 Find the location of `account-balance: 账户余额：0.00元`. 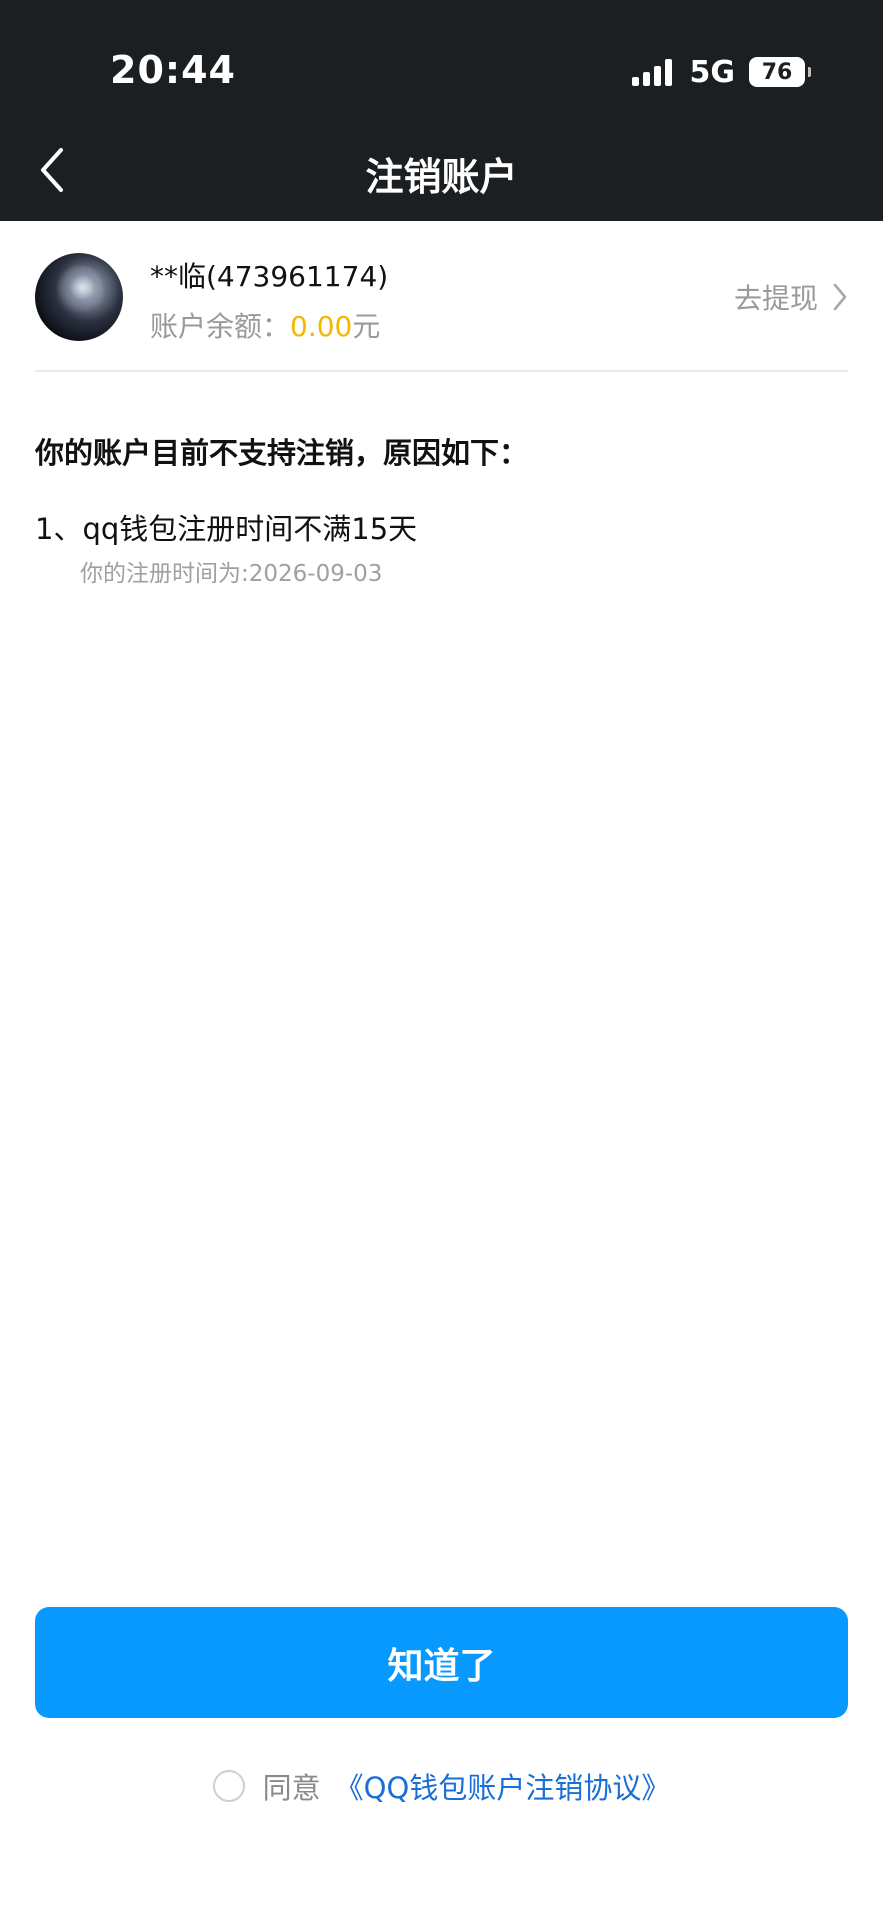

account-balance: 账户余额：0.00元 is located at coordinates (265, 325).